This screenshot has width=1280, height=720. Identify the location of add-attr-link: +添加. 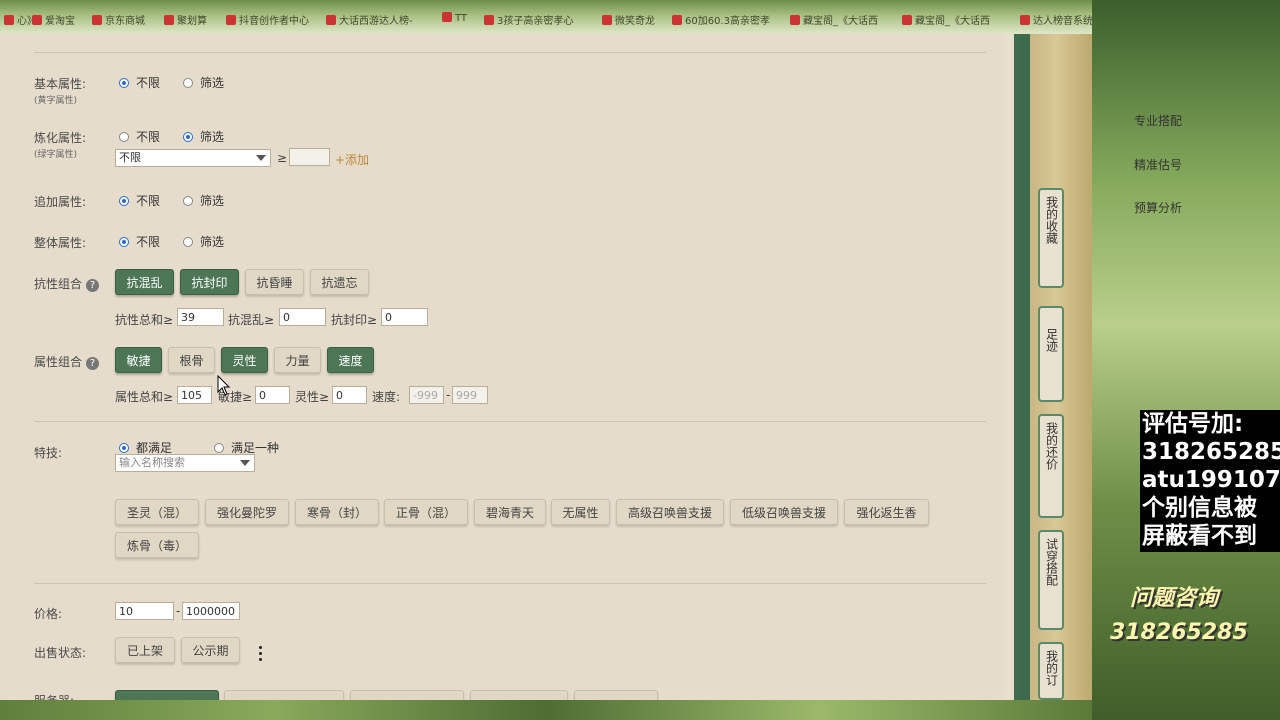
(352, 159).